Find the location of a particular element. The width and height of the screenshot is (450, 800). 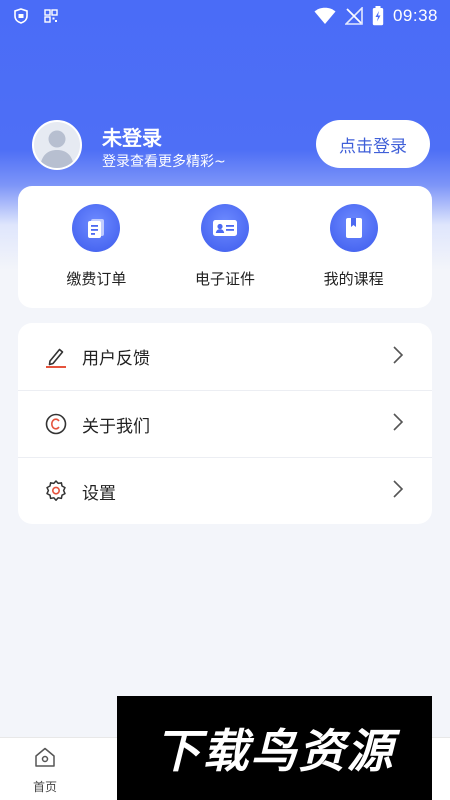

qr-icon is located at coordinates (51, 16).